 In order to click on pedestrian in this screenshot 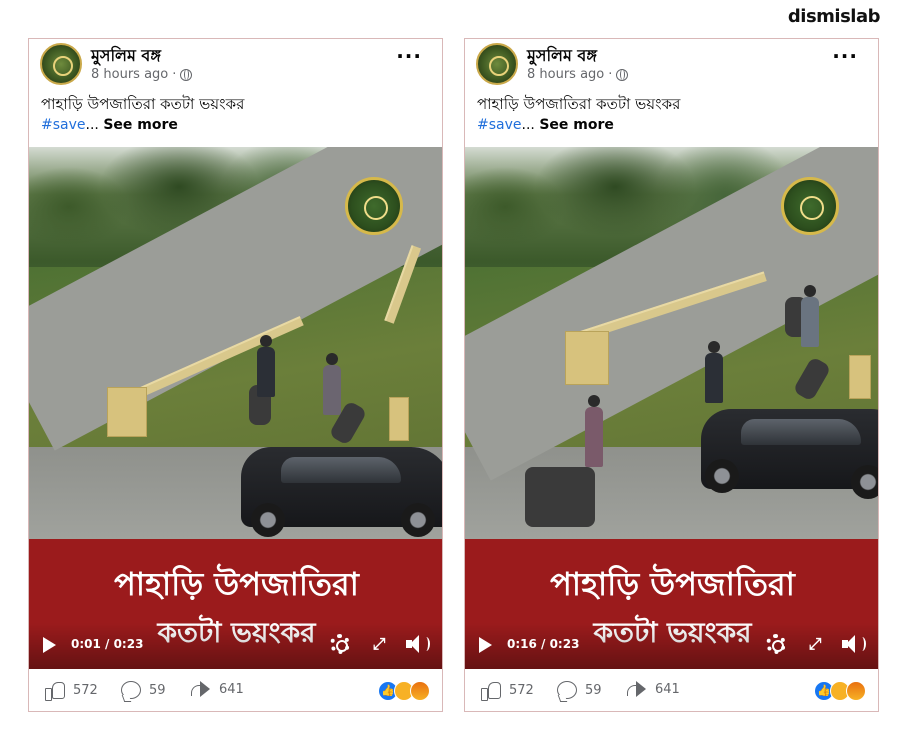, I will do `click(332, 384)`.